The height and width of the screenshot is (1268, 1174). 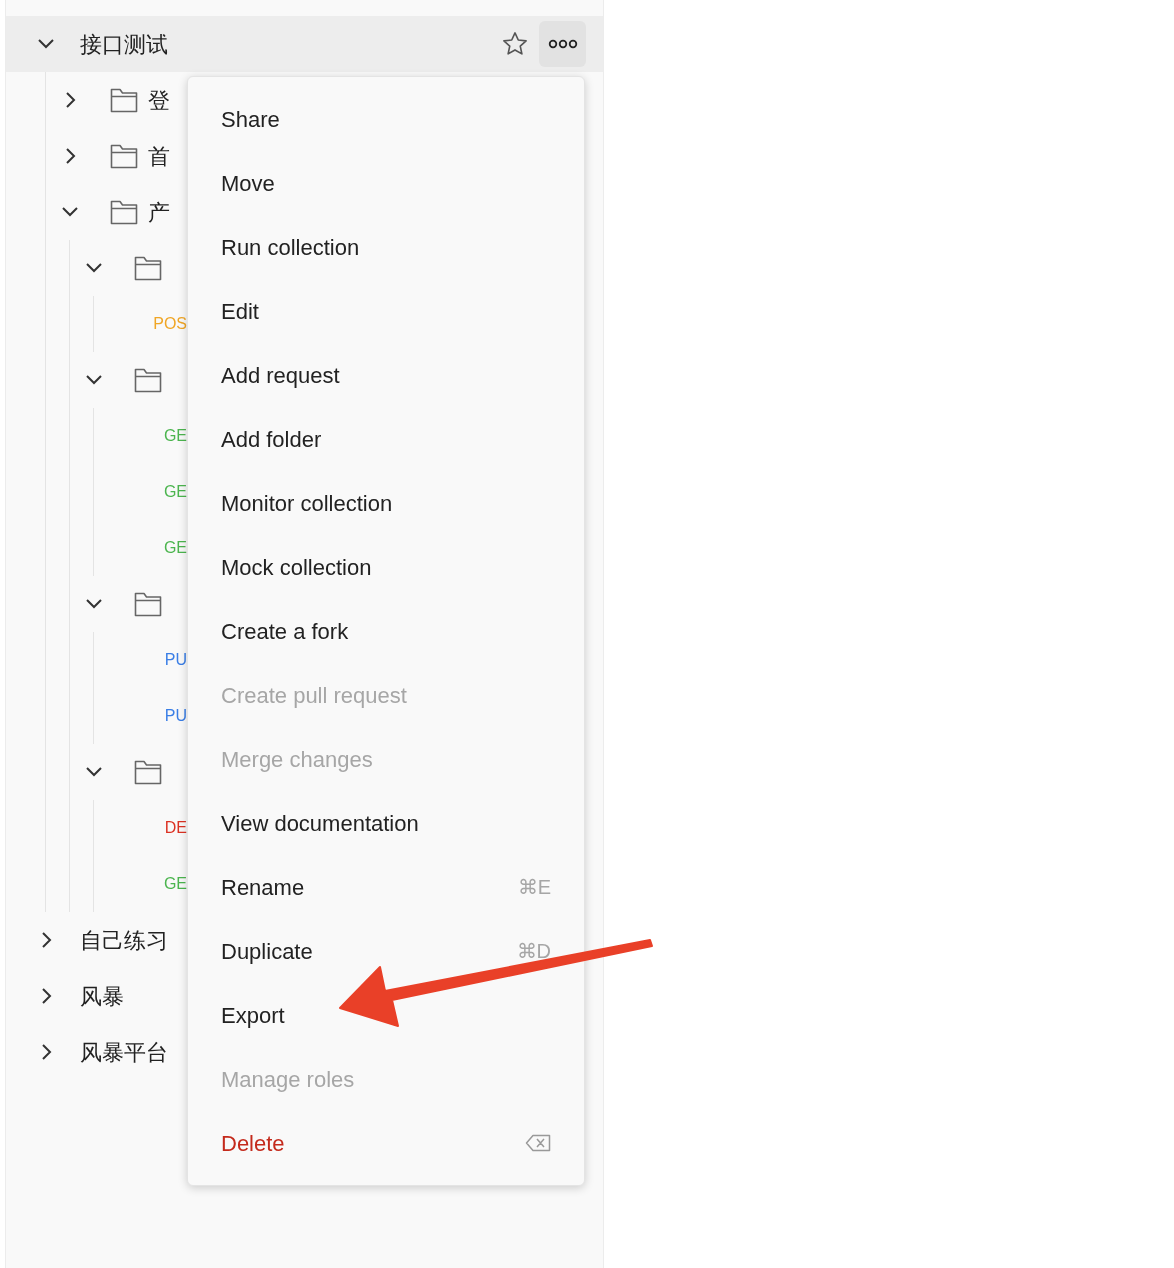 What do you see at coordinates (307, 503) in the screenshot?
I see `menu-item-label: Monitor collection` at bounding box center [307, 503].